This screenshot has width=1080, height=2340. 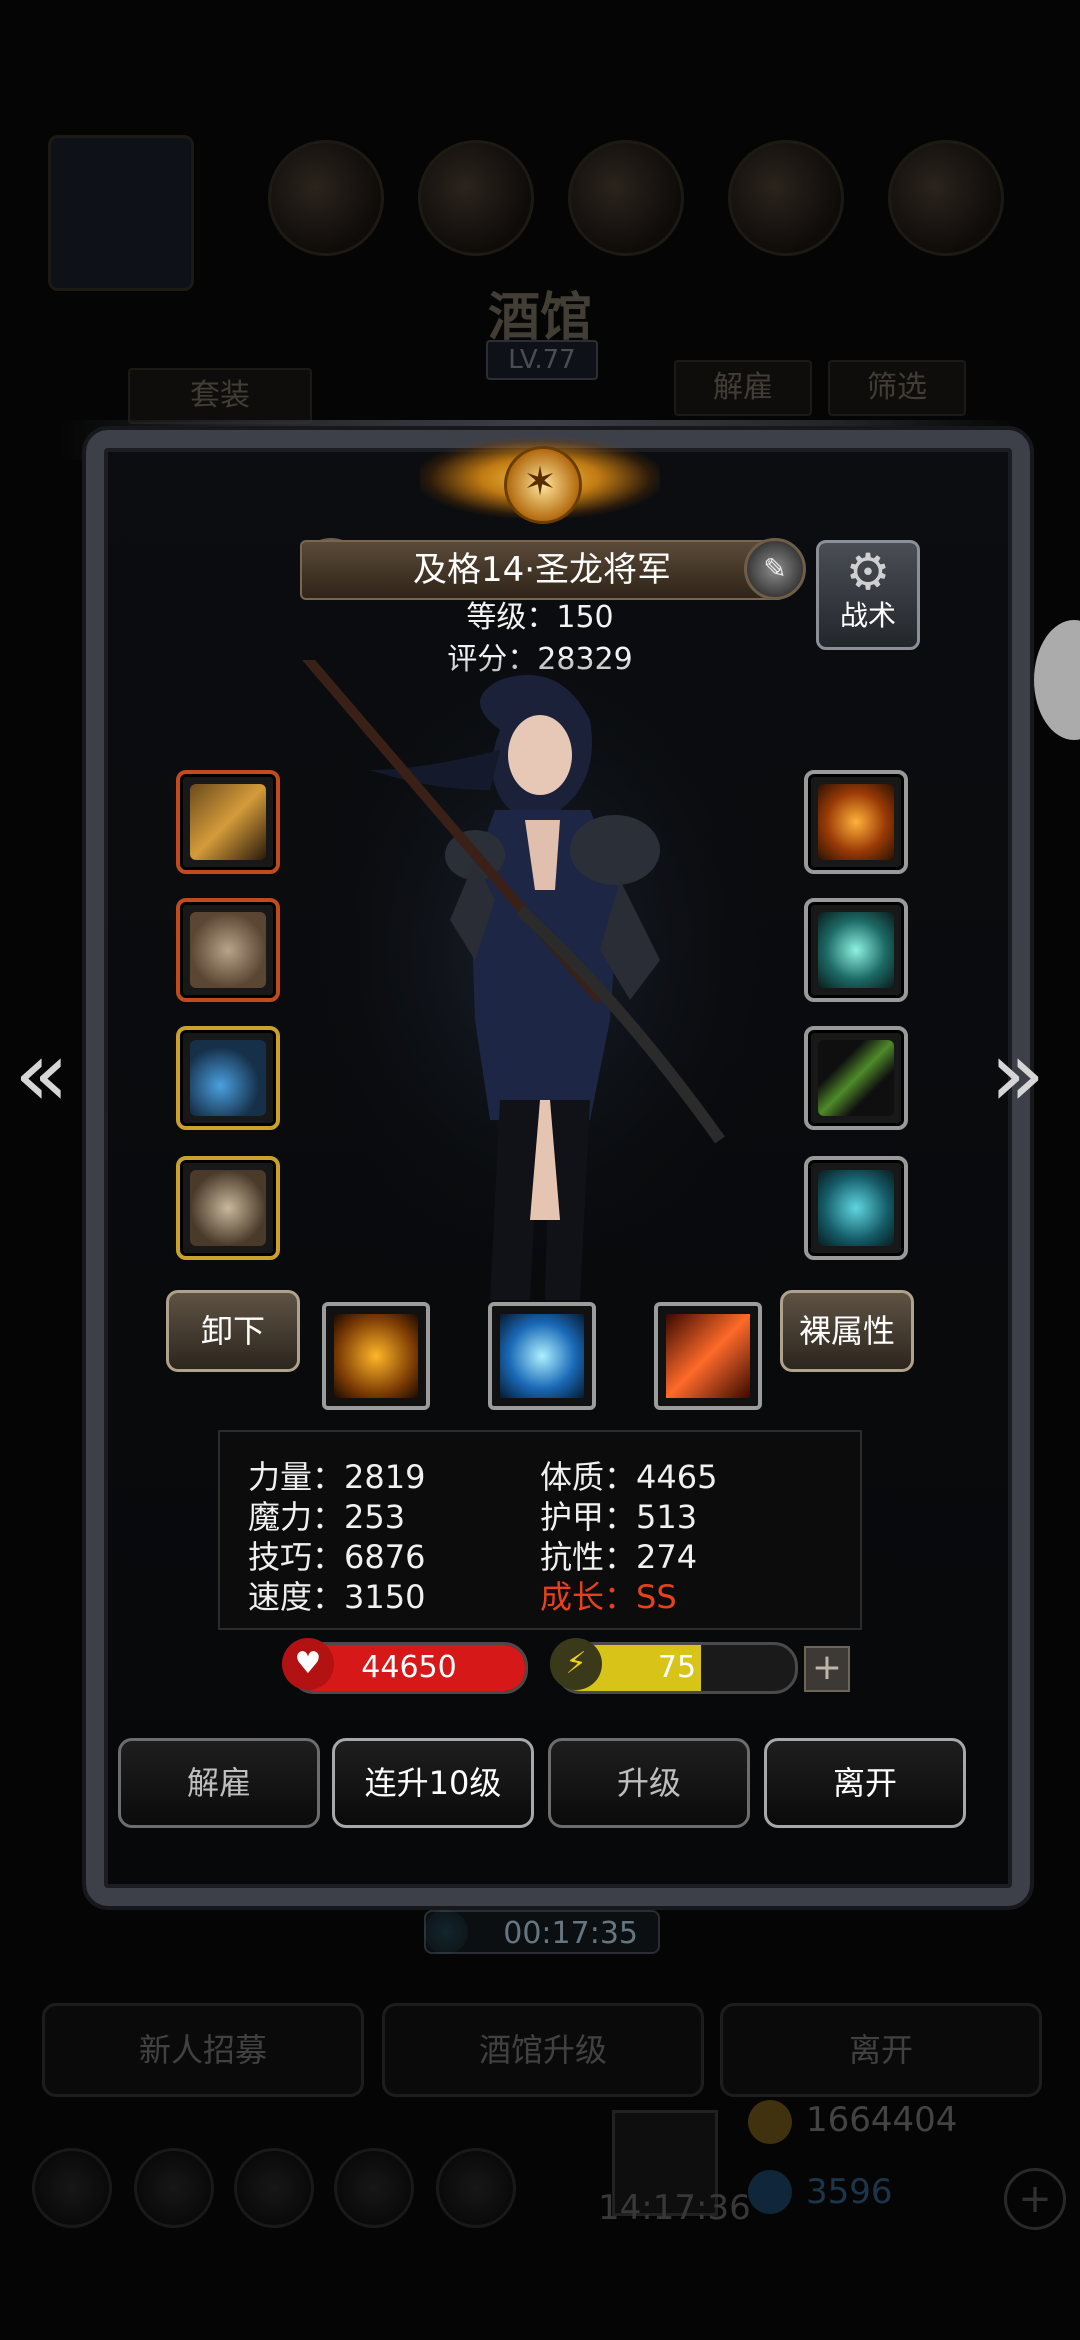 I want to click on equip-slot-charm, so click(x=228, y=1208).